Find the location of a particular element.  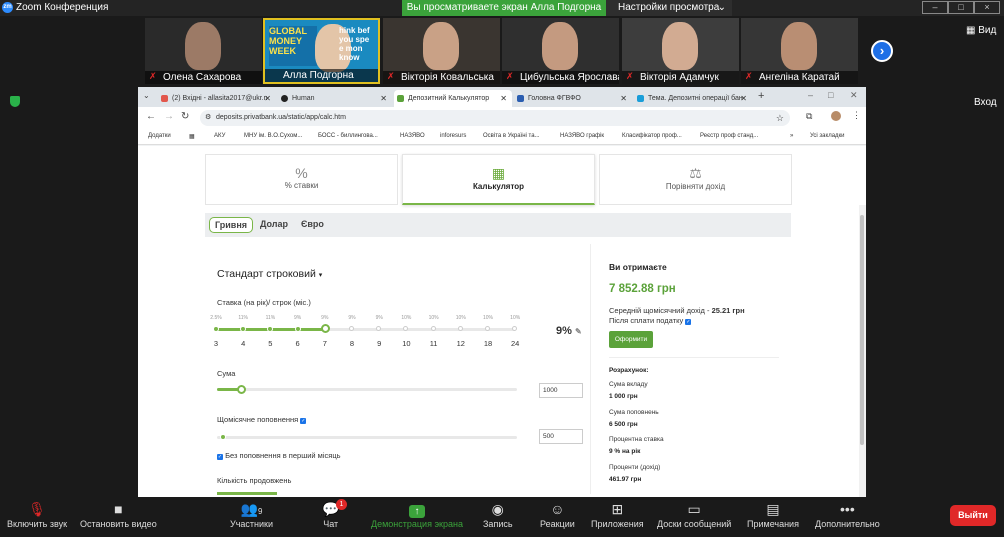

tab-fgvfo: Головна ФГВФО ✕ is located at coordinates (573, 98).